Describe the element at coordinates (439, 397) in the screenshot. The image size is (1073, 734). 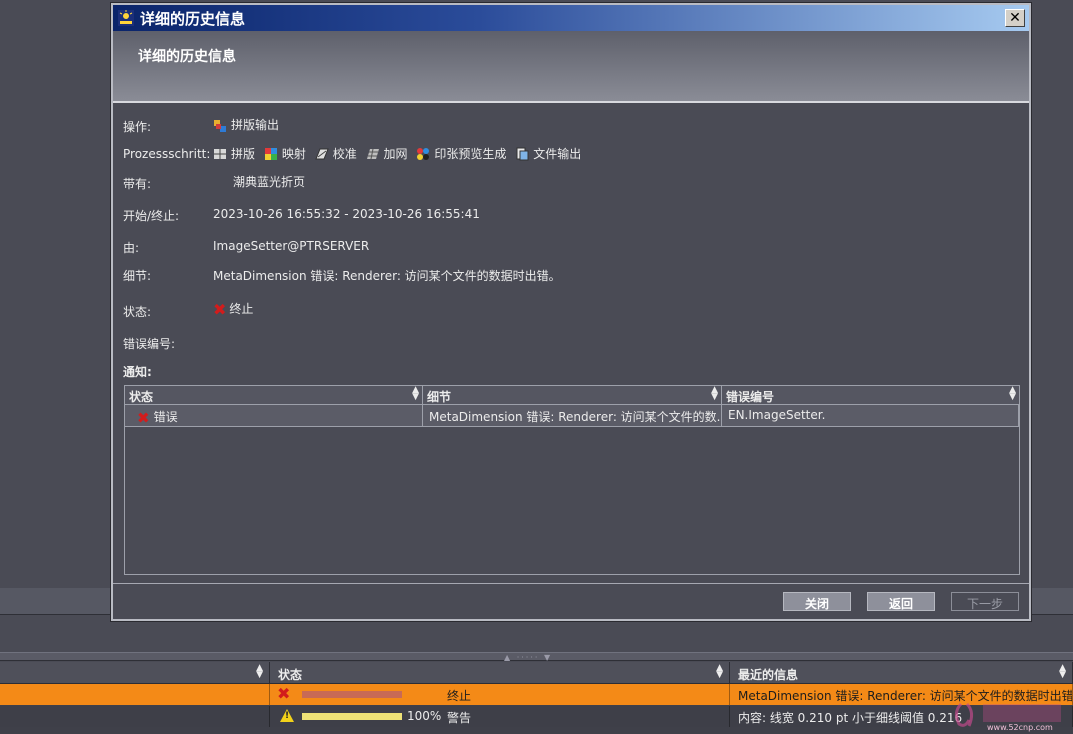
I see `column-header-label: 细节` at that location.